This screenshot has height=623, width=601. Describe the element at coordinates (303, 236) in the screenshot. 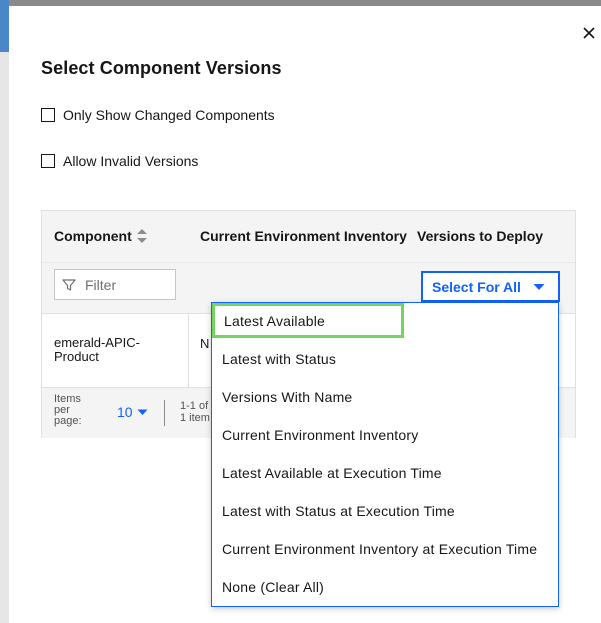

I see `column-header-current-environment: Current Environment Inventory` at that location.